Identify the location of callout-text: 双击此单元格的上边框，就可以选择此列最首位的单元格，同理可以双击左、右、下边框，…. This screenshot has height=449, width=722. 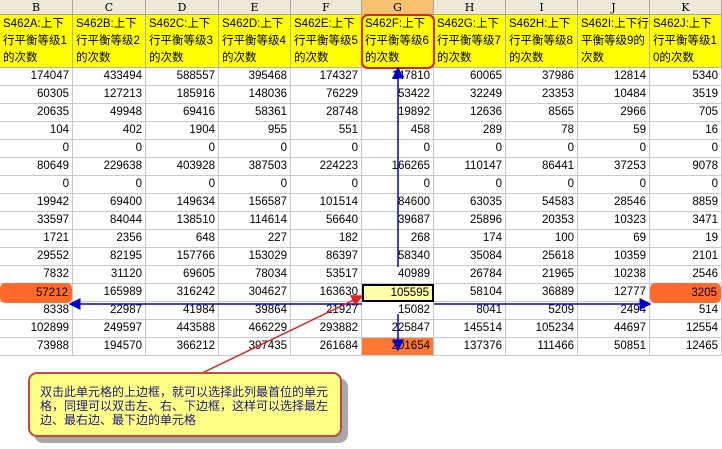
(184, 406).